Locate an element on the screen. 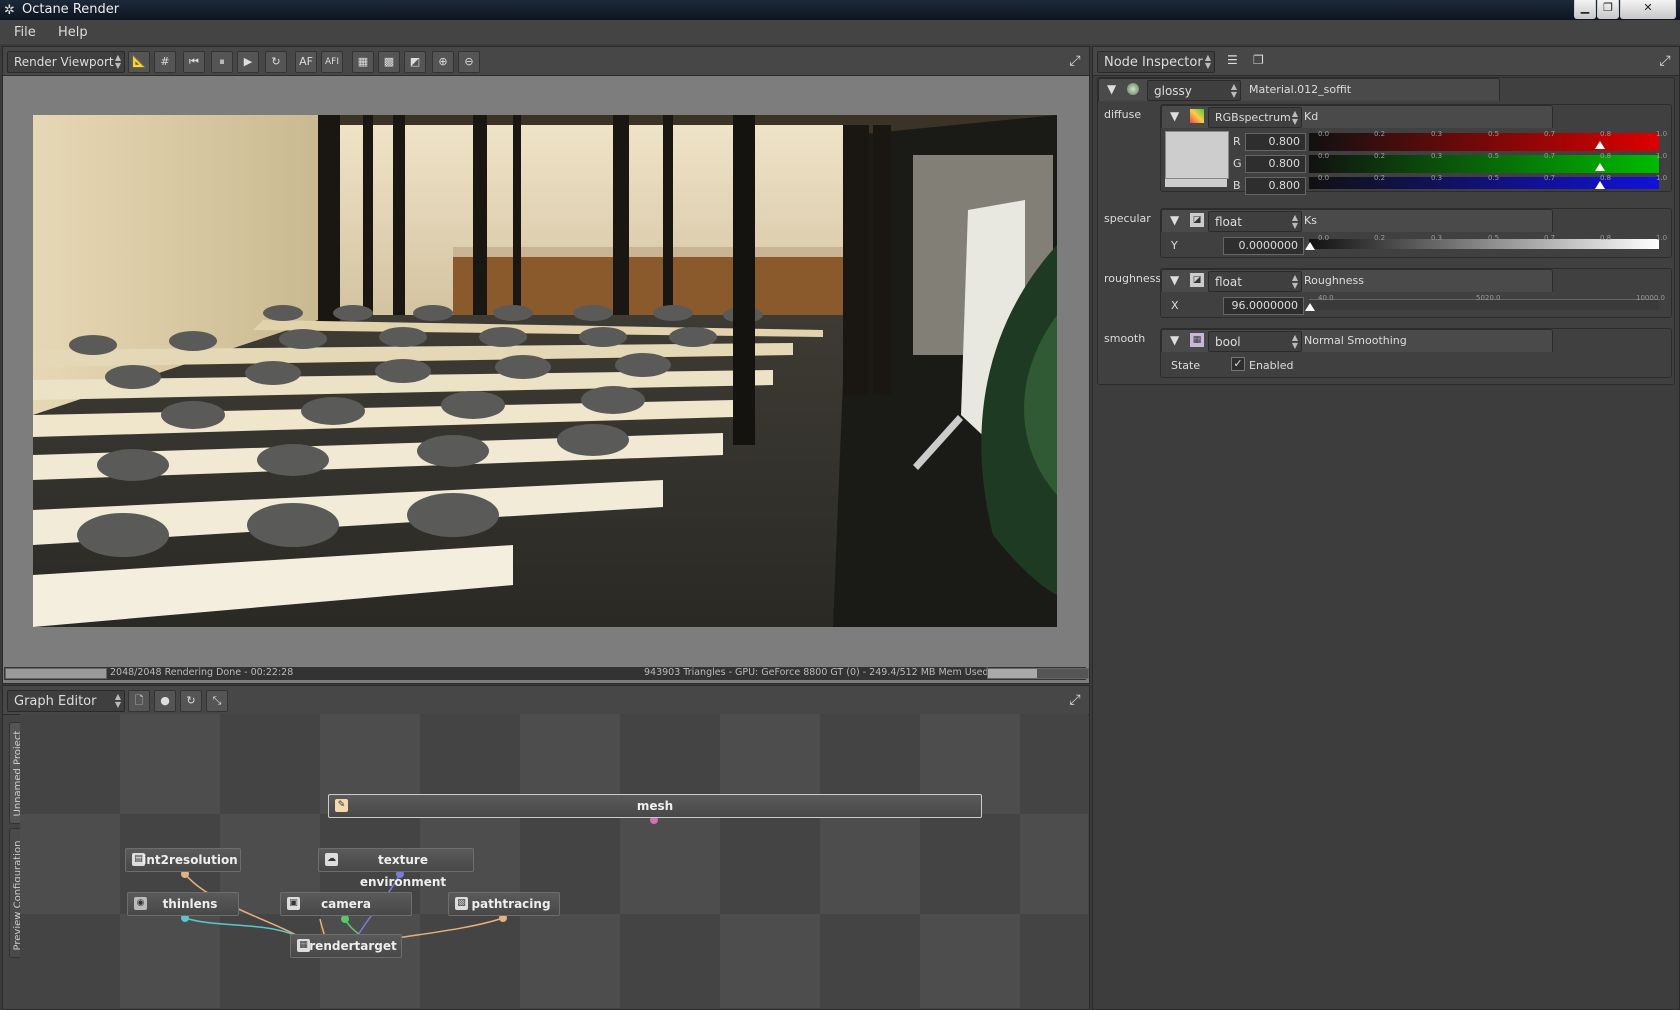 The width and height of the screenshot is (1680, 1010). node-thinlens: ◉ thinlens is located at coordinates (183, 904).